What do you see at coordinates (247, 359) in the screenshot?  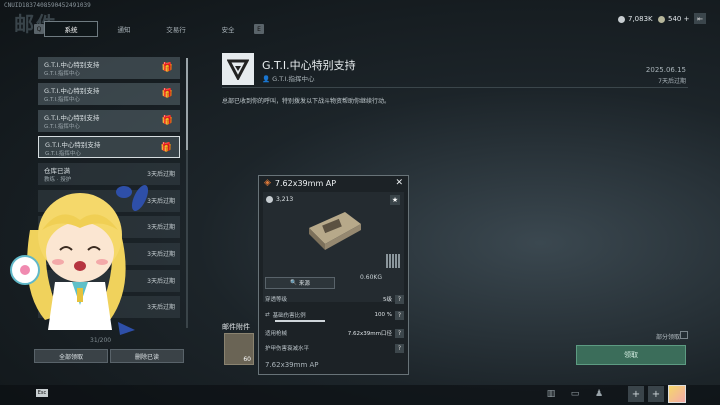 I see `attachment-count: 60` at bounding box center [247, 359].